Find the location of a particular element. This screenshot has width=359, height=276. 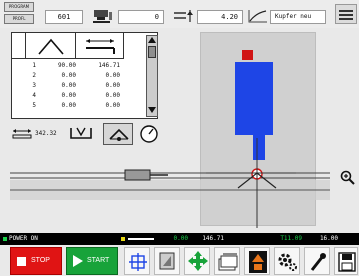

stack-button is located at coordinates (227, 261).